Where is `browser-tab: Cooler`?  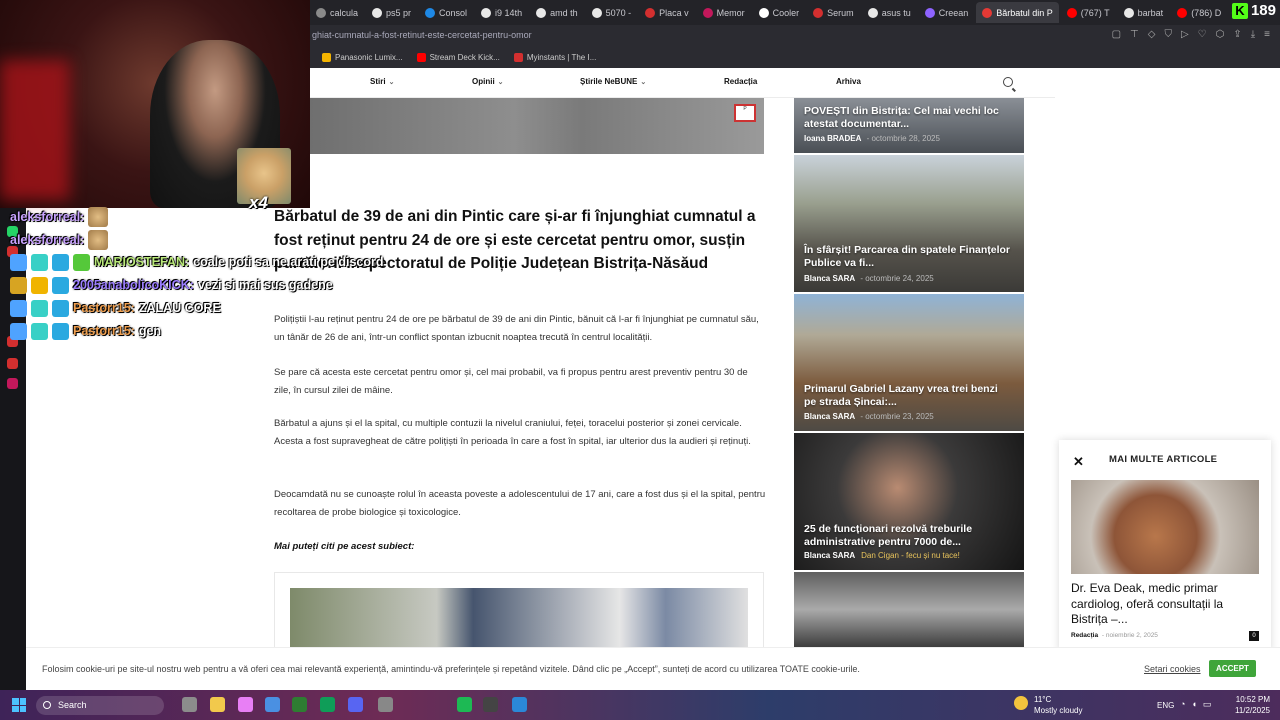 browser-tab: Cooler is located at coordinates (779, 12).